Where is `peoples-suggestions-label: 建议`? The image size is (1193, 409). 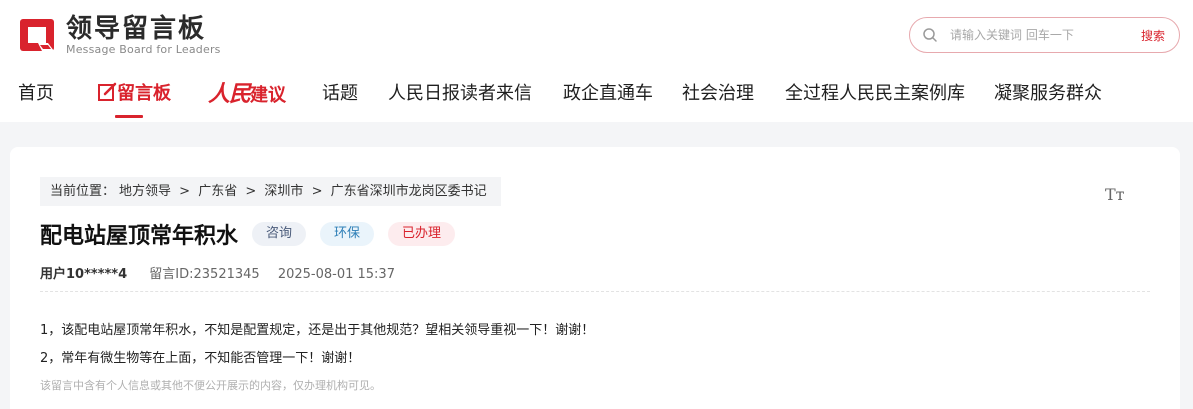 peoples-suggestions-label: 建议 is located at coordinates (268, 95).